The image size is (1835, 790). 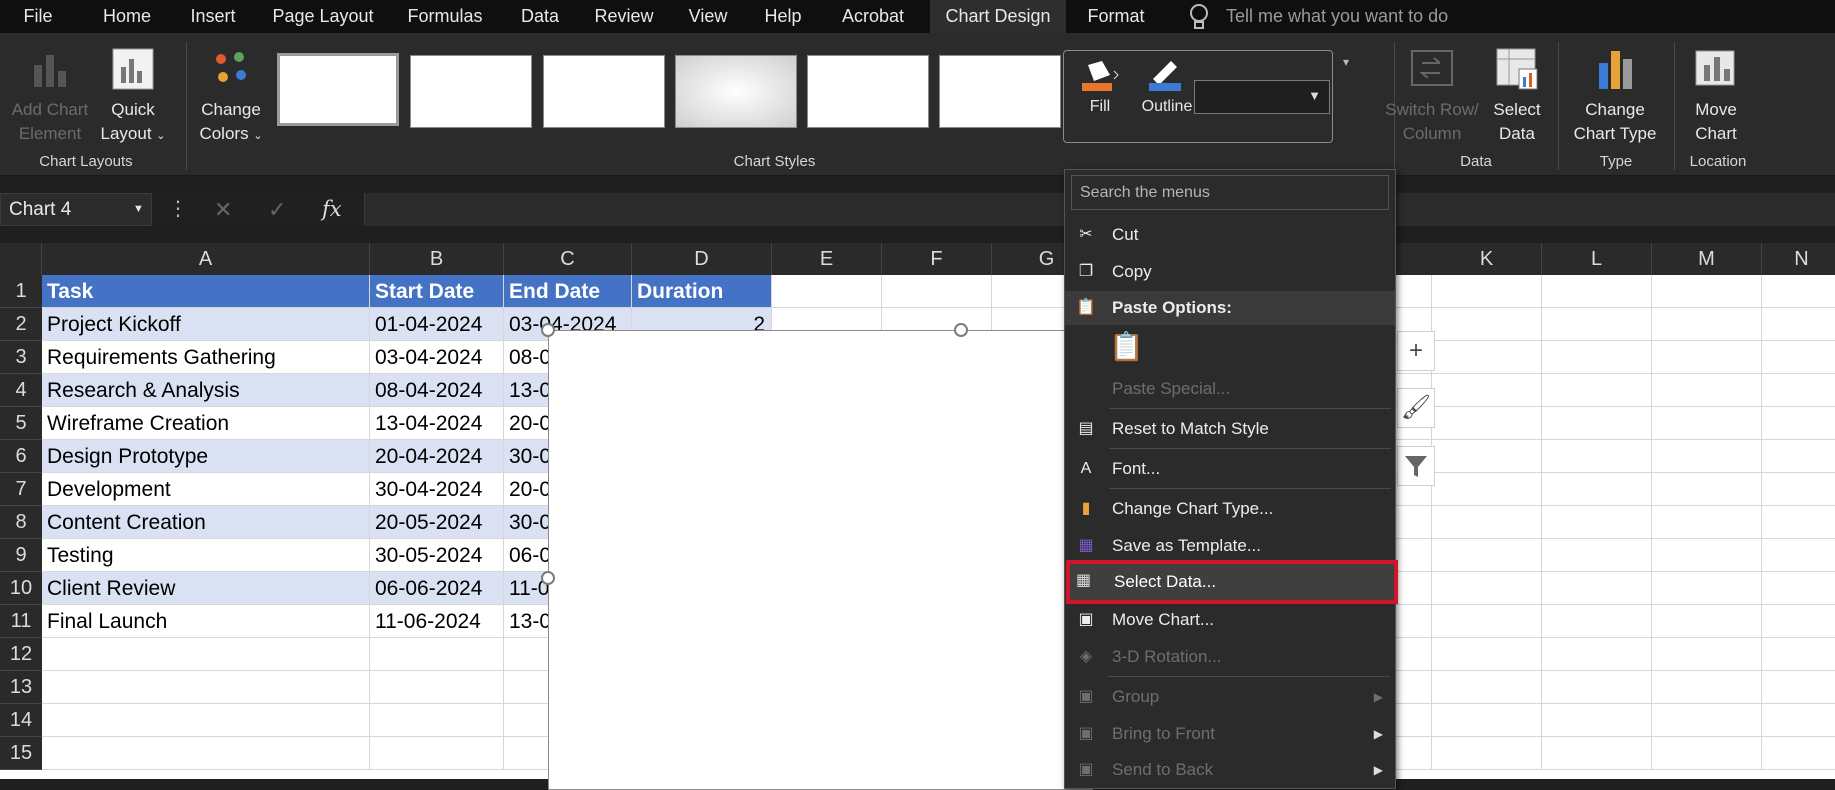 What do you see at coordinates (1230, 272) in the screenshot?
I see `menu-item-copy: ❐ Copy` at bounding box center [1230, 272].